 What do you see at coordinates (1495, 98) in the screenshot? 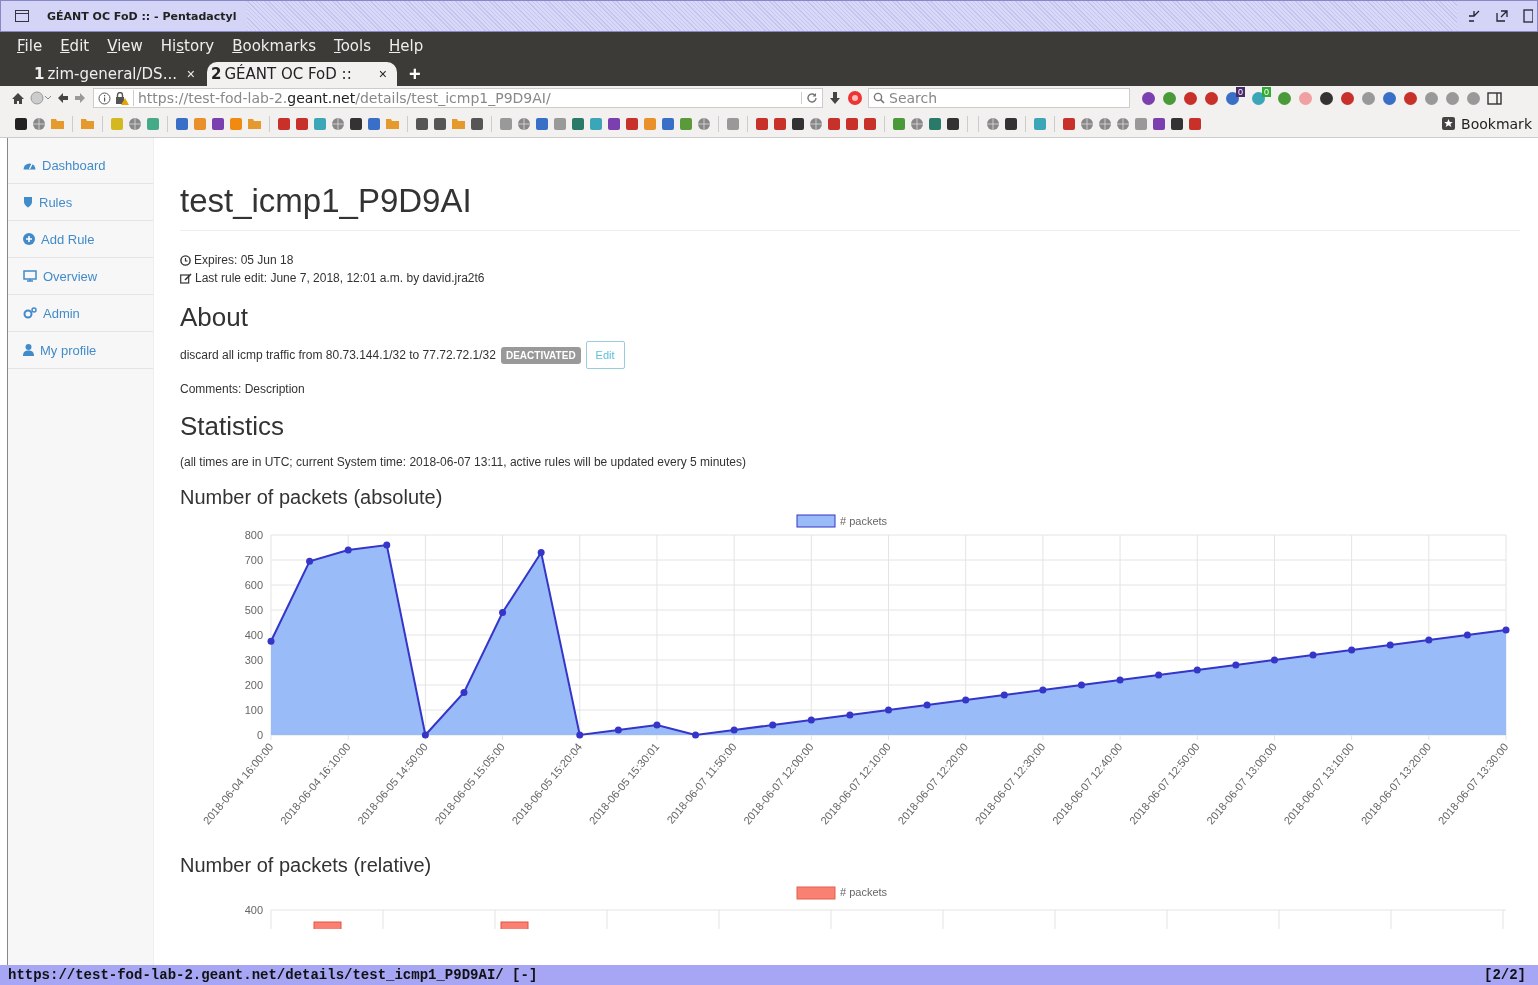
I see `sidebar-icon` at bounding box center [1495, 98].